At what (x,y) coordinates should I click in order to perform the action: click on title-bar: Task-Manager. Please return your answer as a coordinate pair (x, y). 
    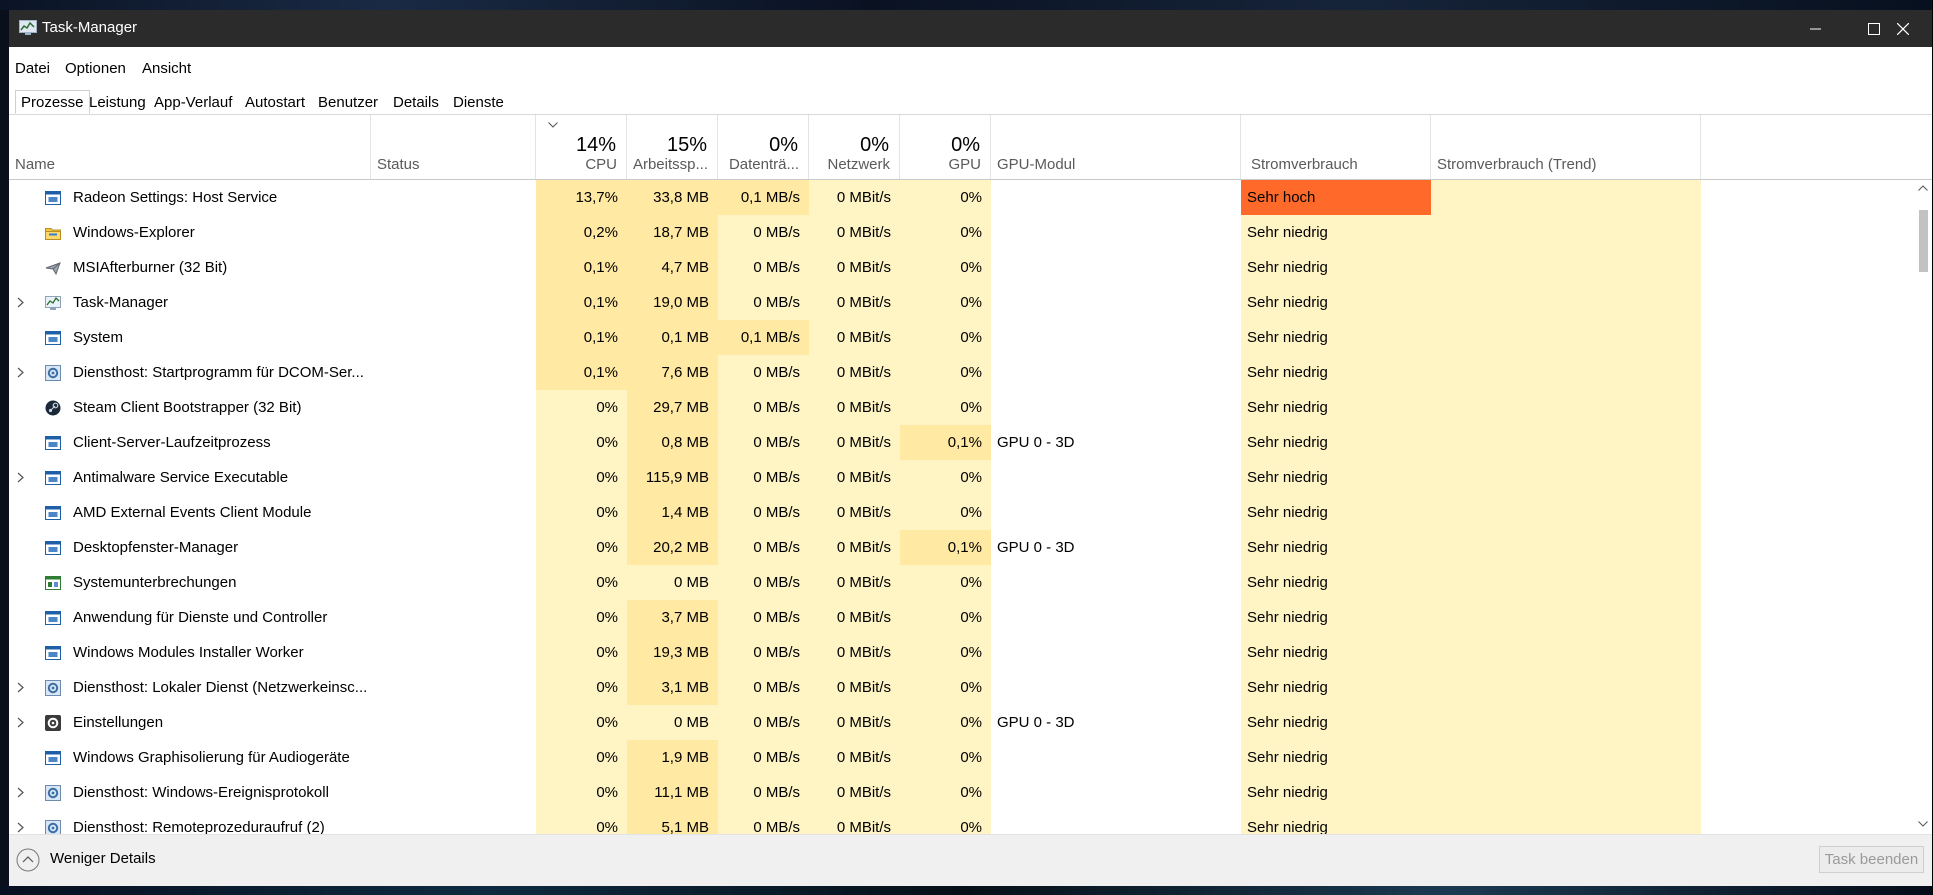
    Looking at the image, I should click on (970, 28).